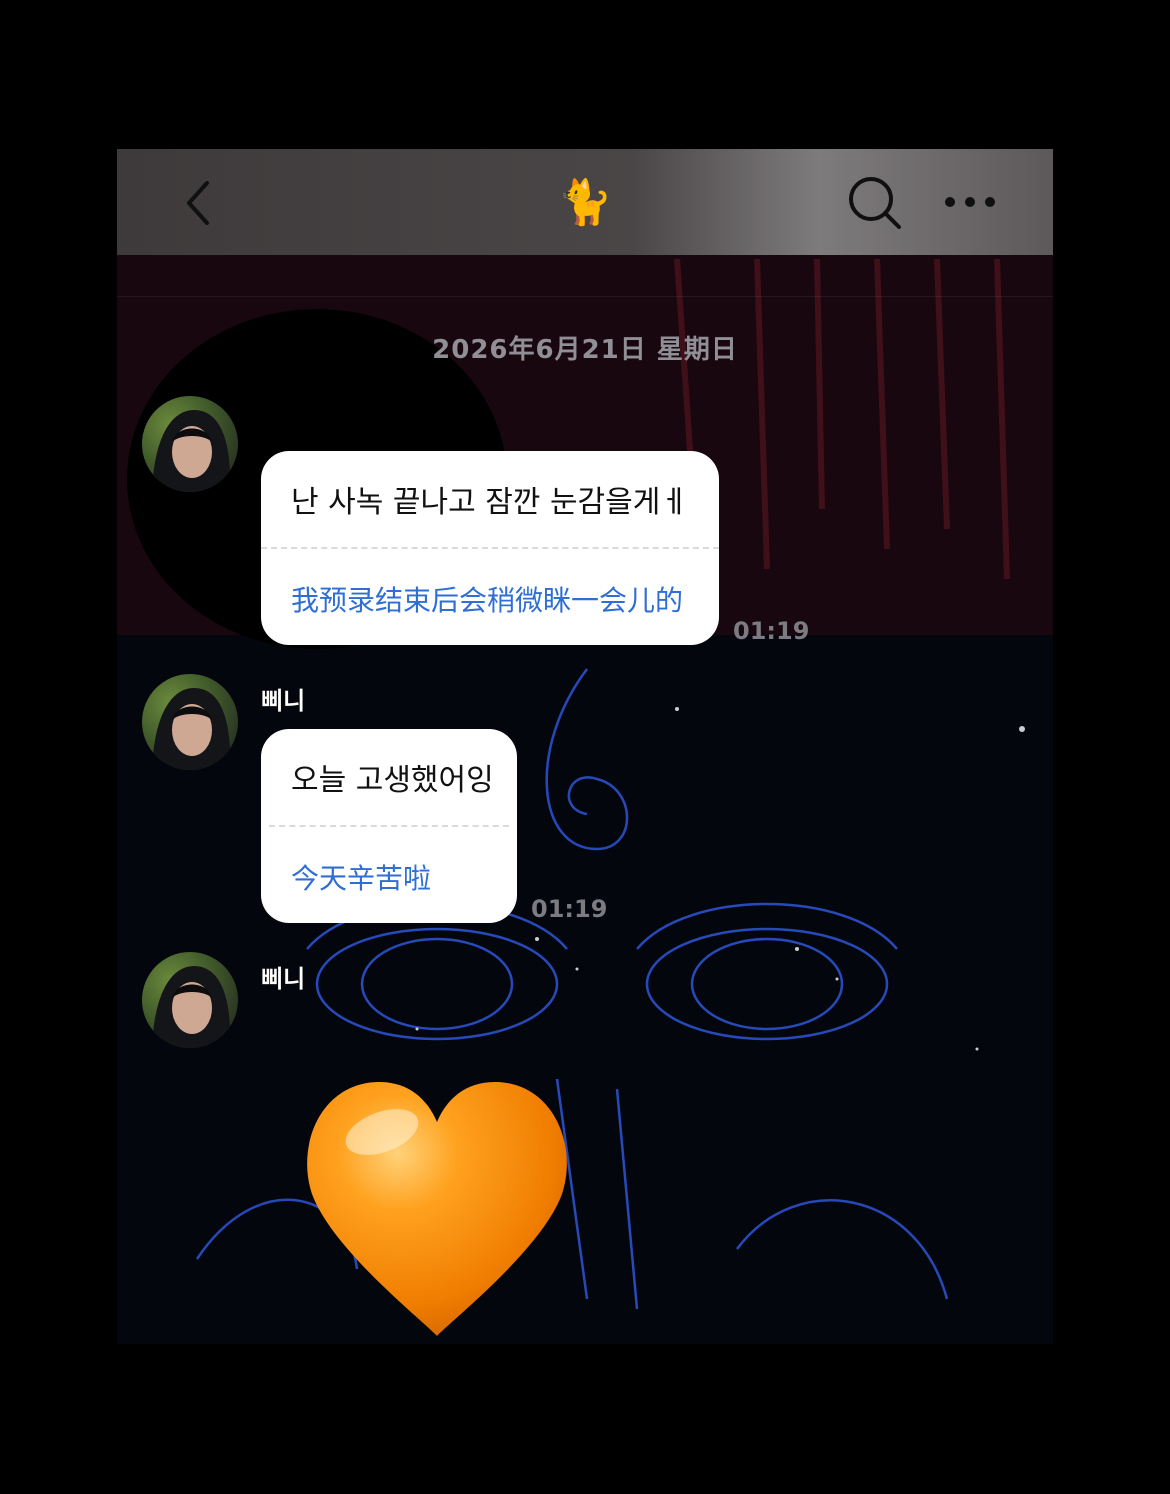  I want to click on message-bubble: 오늘 고생했어잉 今天辛苦啦, so click(389, 826).